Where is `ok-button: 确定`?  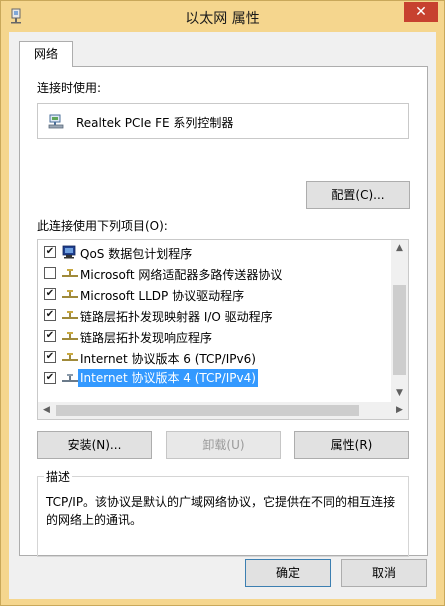
ok-button: 确定 is located at coordinates (288, 573).